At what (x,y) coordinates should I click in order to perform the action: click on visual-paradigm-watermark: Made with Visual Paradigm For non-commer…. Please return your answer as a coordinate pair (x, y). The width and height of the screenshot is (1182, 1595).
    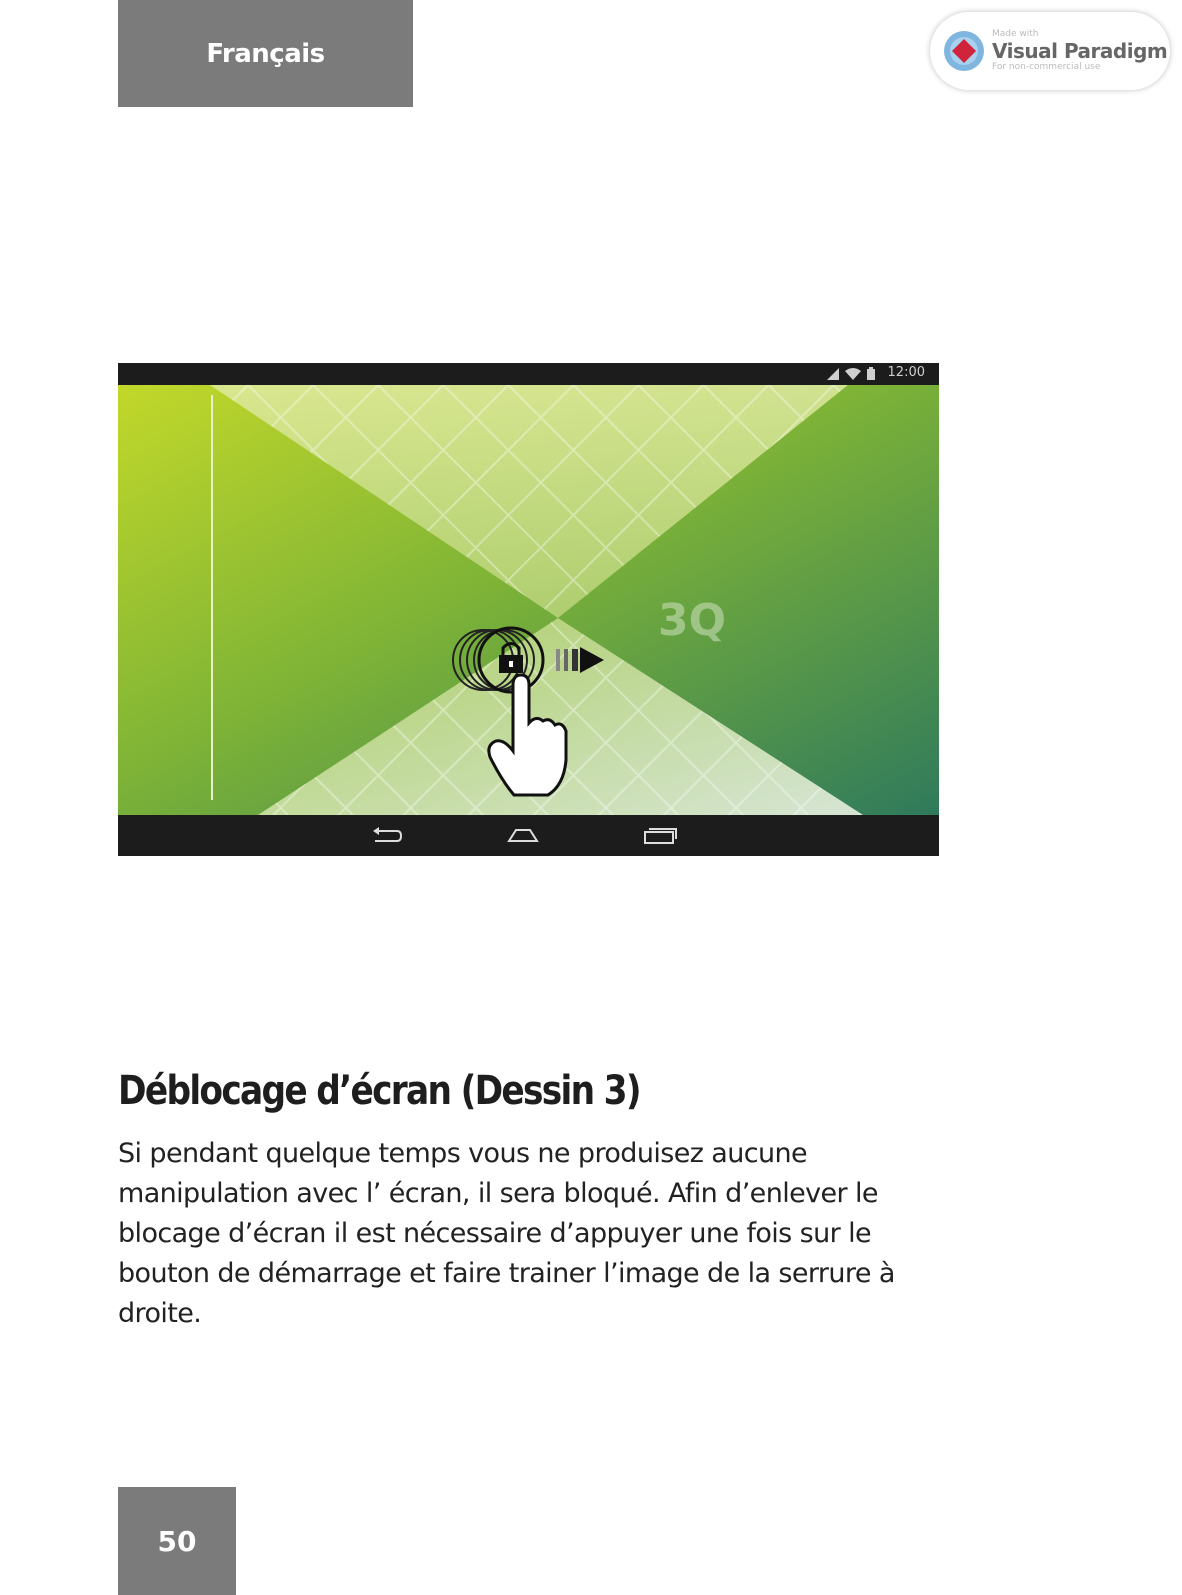
    Looking at the image, I should click on (1050, 51).